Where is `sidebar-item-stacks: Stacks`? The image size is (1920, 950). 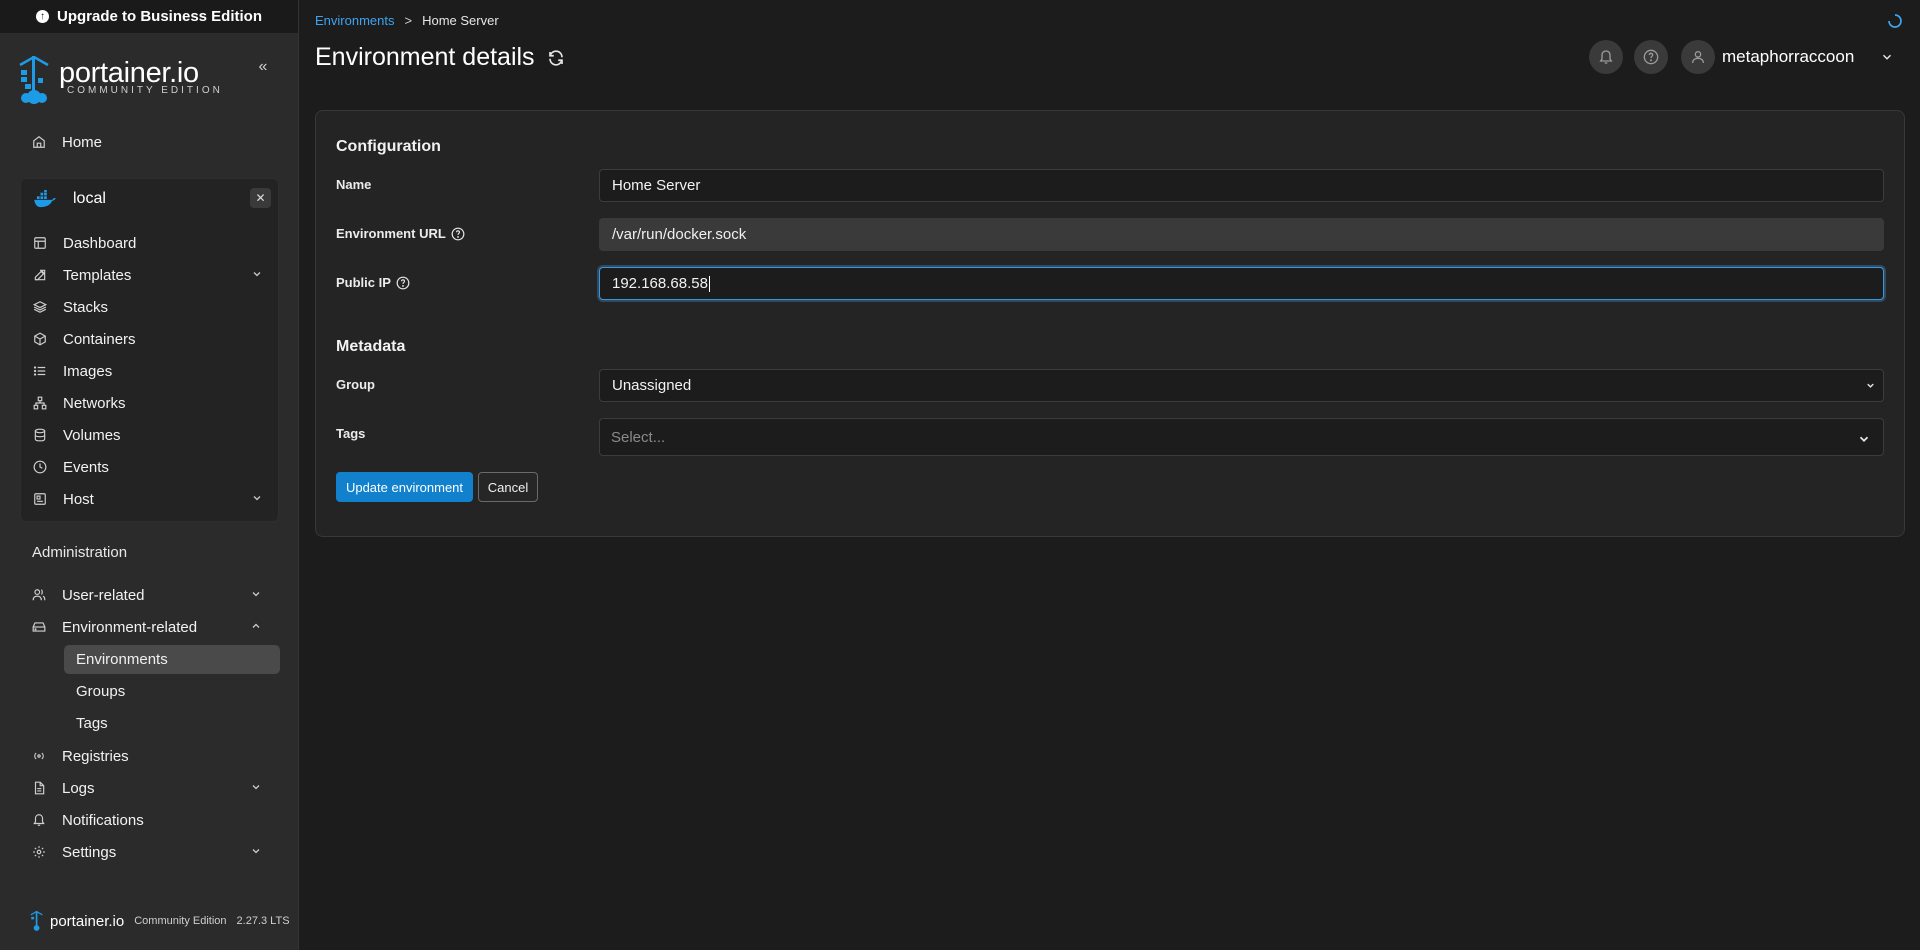 sidebar-item-stacks: Stacks is located at coordinates (152, 307).